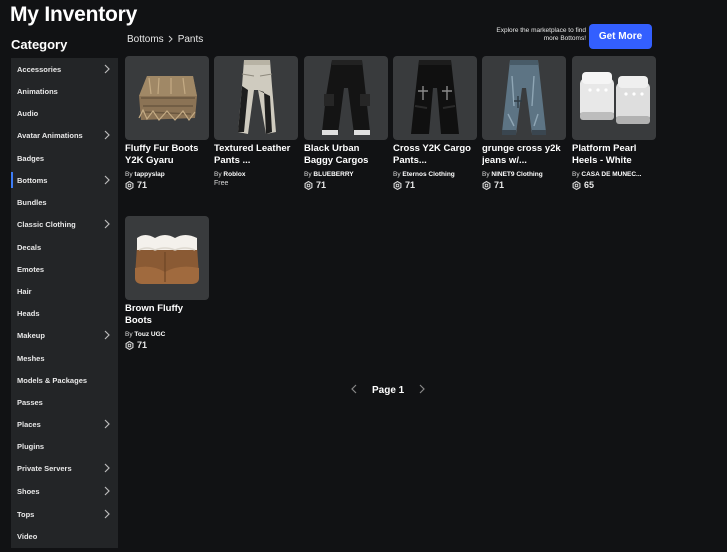 The image size is (727, 552). I want to click on pearl-heels-icon, so click(615, 98).